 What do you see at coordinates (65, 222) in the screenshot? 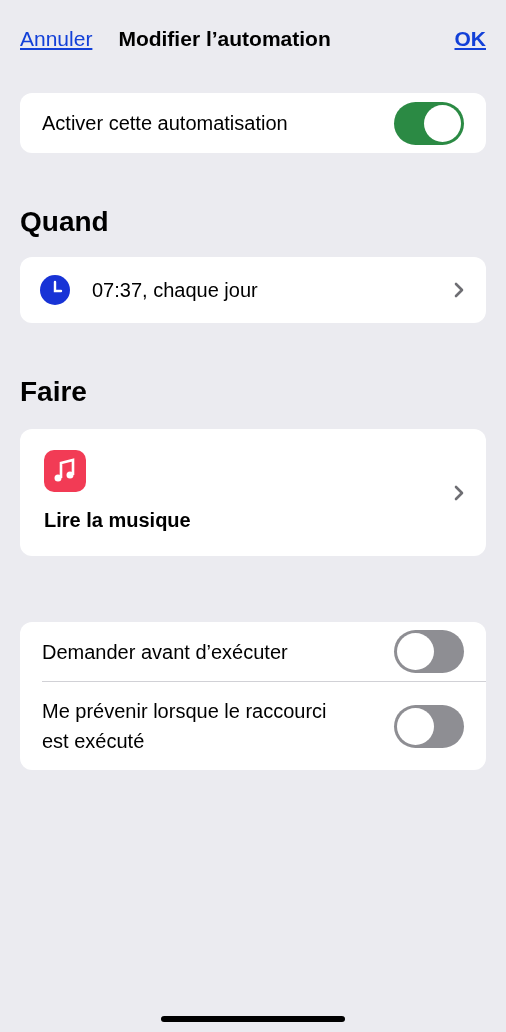
I see `section-heading: Quand` at bounding box center [65, 222].